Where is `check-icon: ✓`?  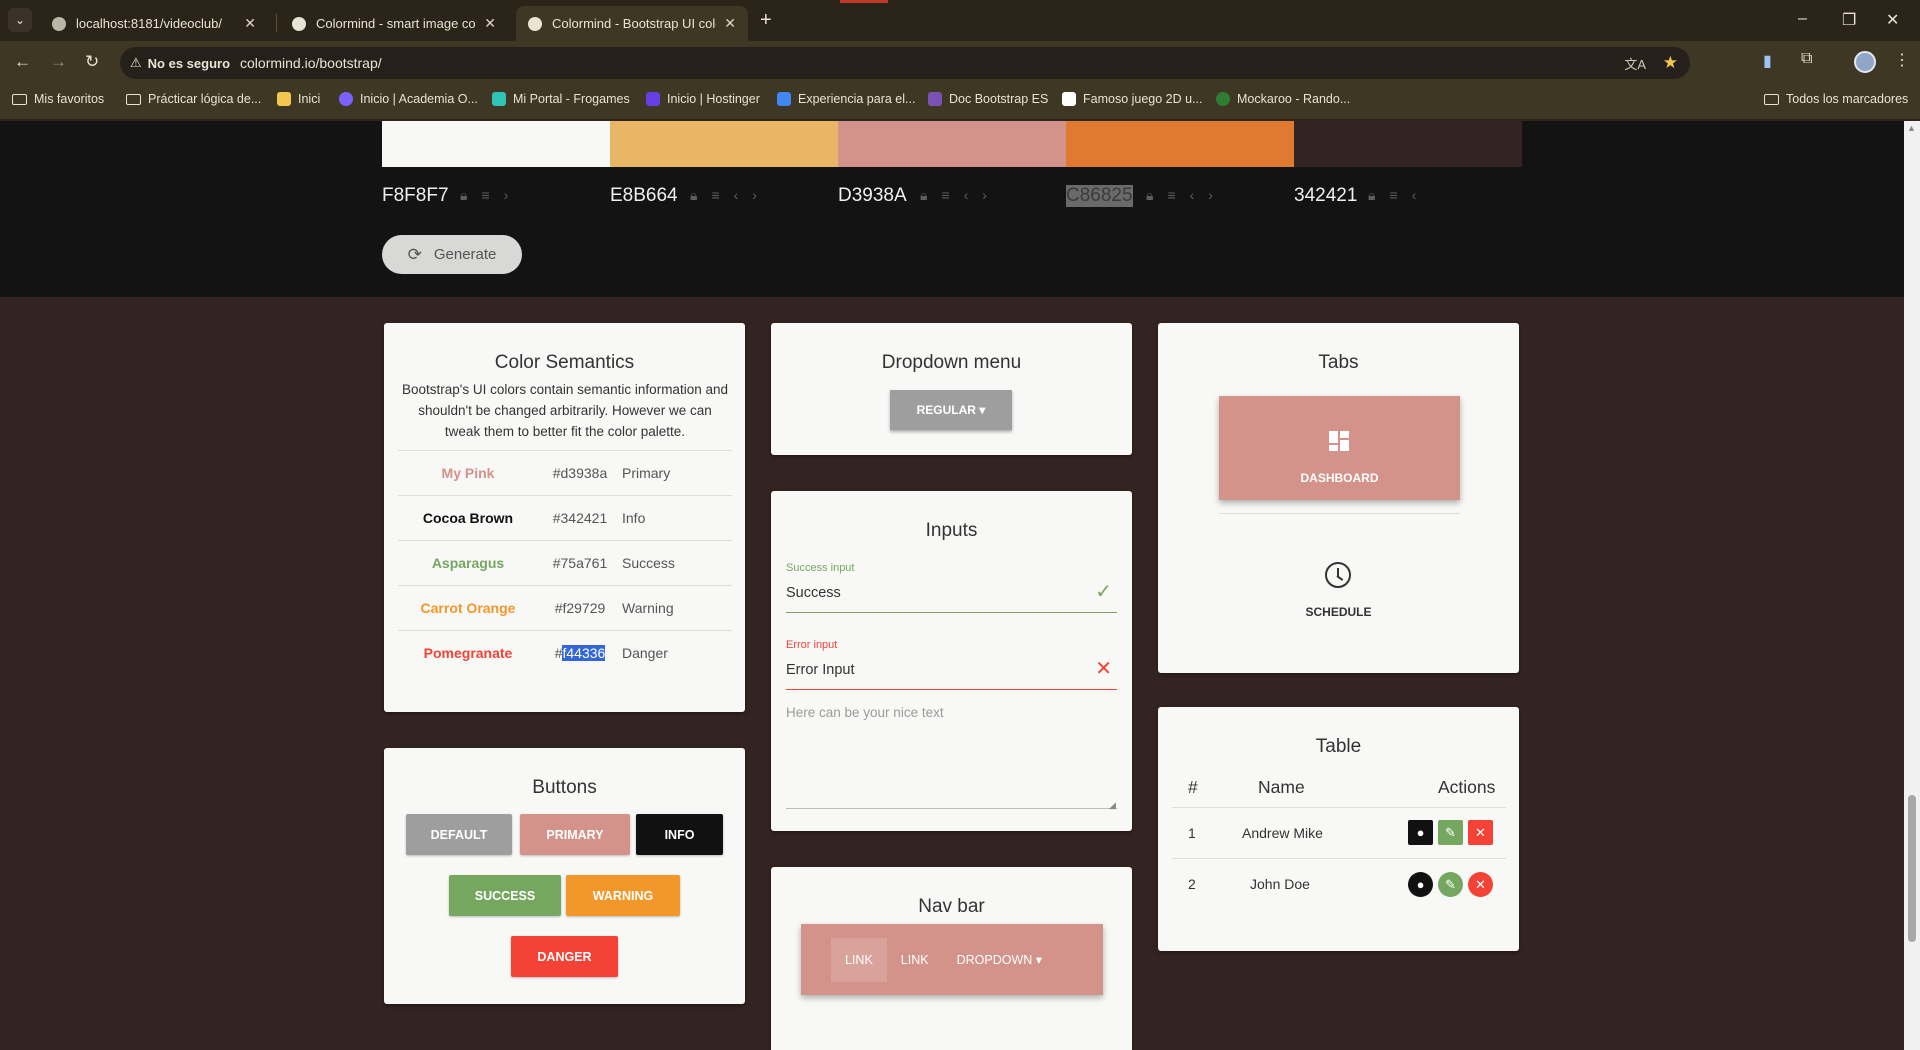 check-icon: ✓ is located at coordinates (1103, 592).